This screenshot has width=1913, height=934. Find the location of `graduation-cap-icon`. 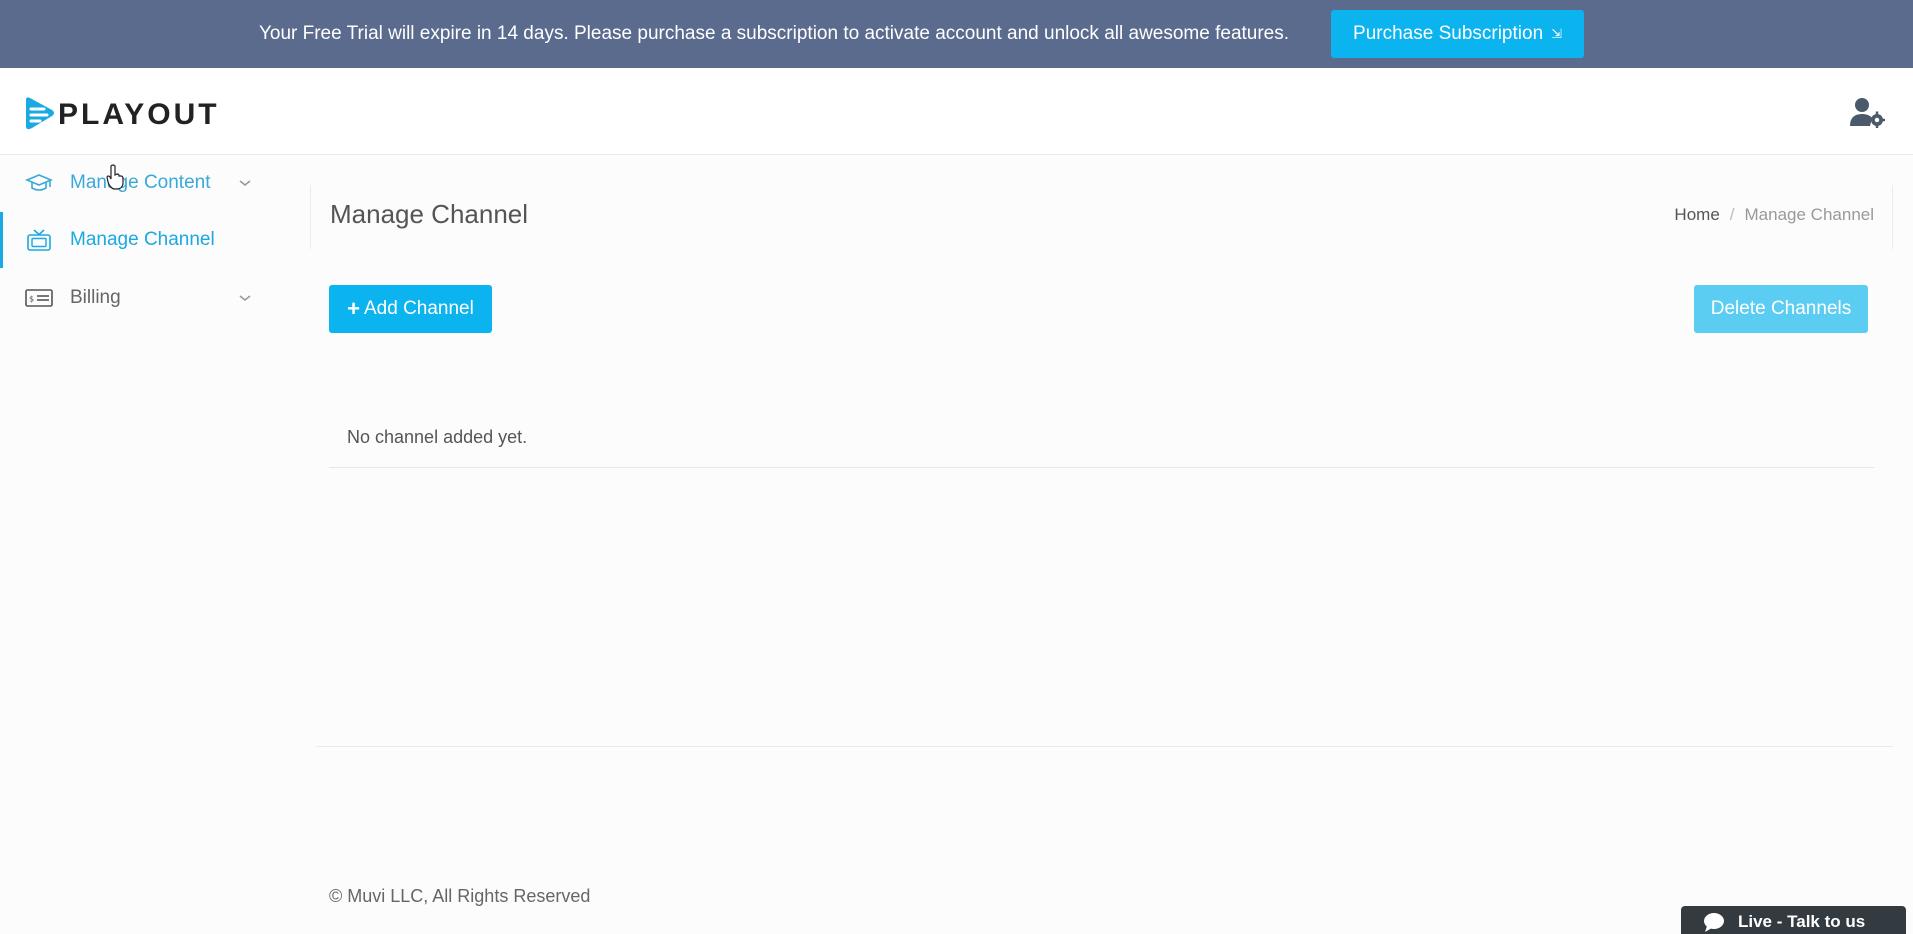

graduation-cap-icon is located at coordinates (39, 182).